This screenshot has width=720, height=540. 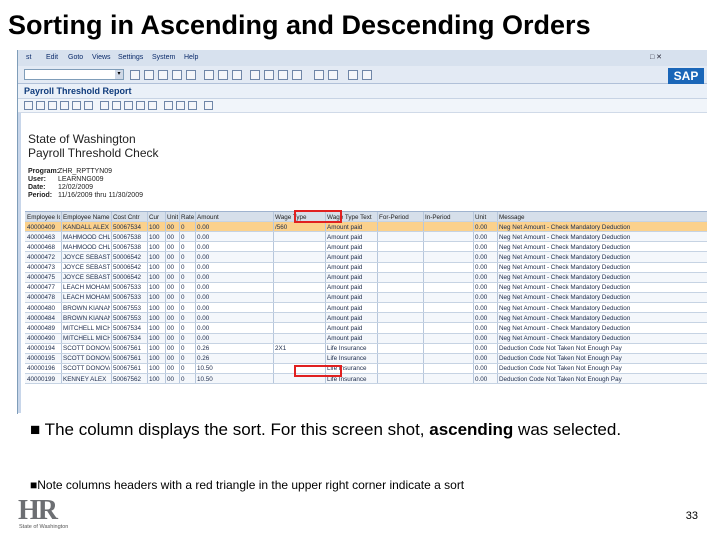 What do you see at coordinates (41, 339) in the screenshot?
I see `cell-employee-id: 40000490` at bounding box center [41, 339].